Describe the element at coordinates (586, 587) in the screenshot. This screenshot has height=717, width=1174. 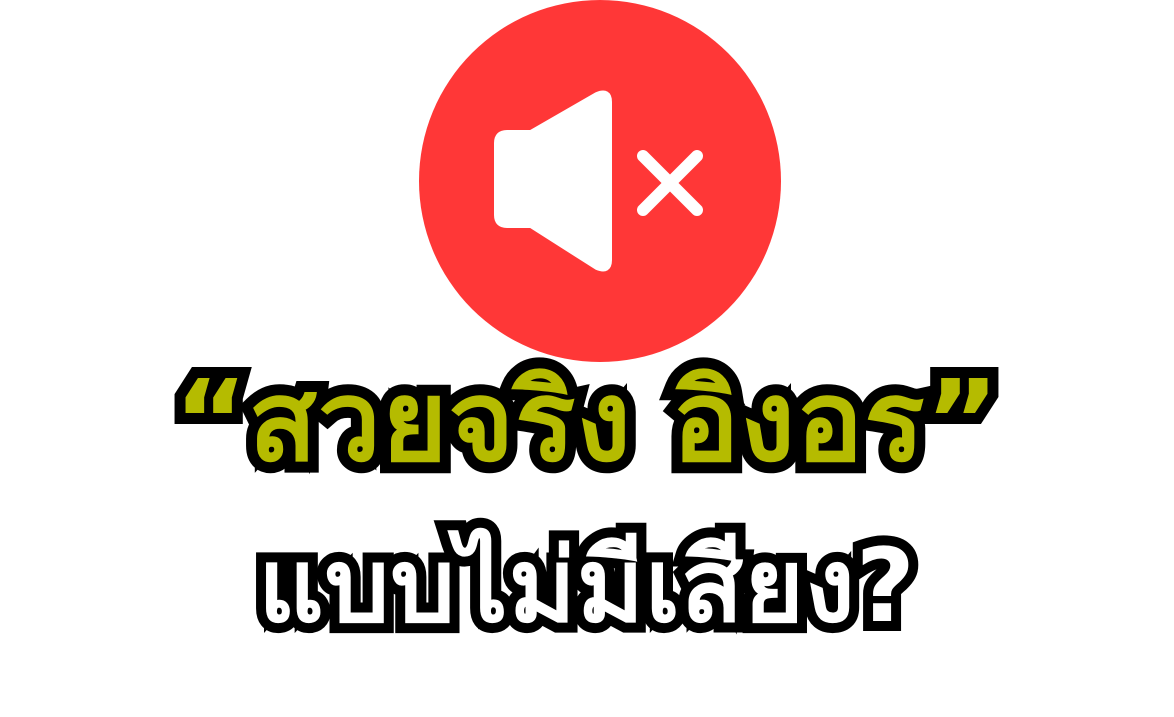
I see `headline-subtitle: แบบไม่มีเสียง?` at that location.